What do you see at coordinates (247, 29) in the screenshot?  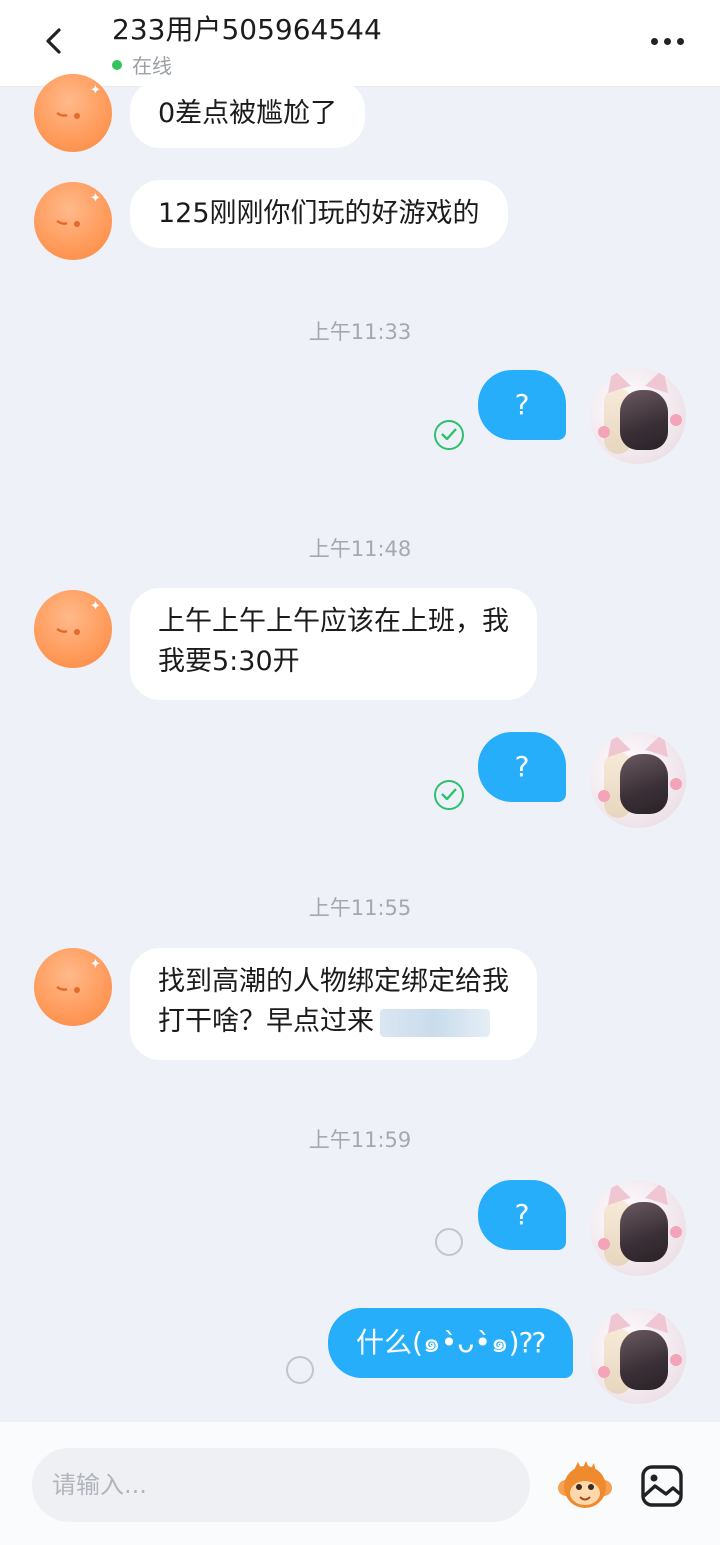 I see `contact-name: 233用户505964544` at bounding box center [247, 29].